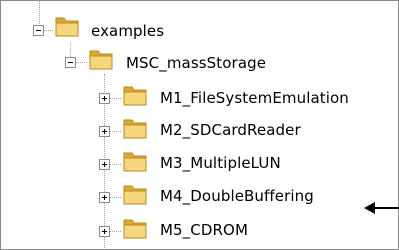  What do you see at coordinates (237, 196) in the screenshot?
I see `tree-node-label: M4_DoubleBuffering` at bounding box center [237, 196].